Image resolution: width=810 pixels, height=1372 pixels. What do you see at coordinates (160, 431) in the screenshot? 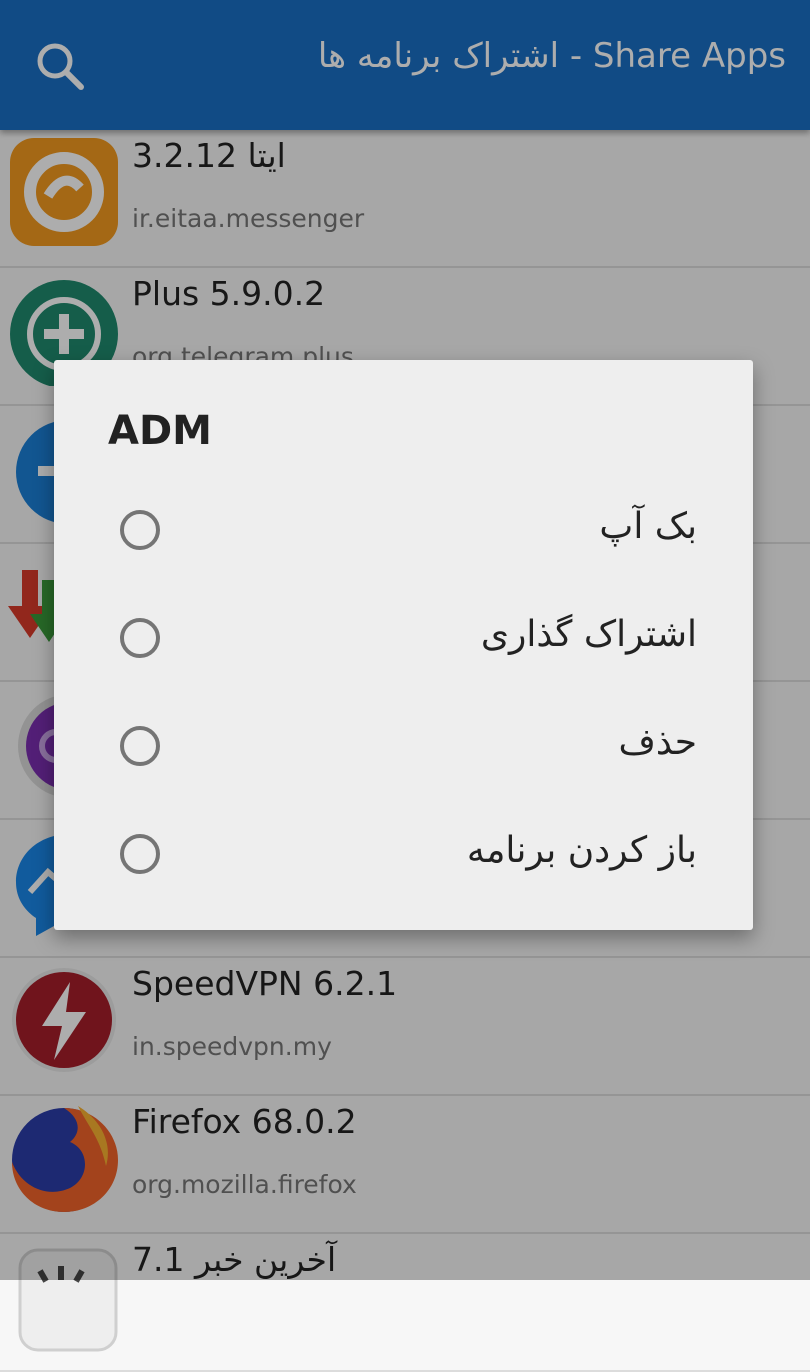
I see `dialog-title: ADM` at bounding box center [160, 431].